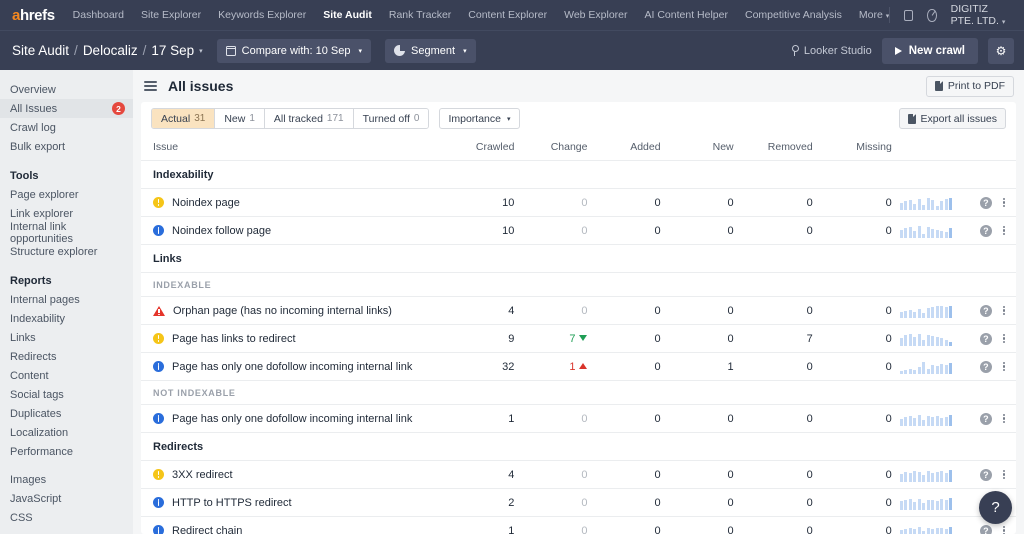 The width and height of the screenshot is (1024, 534). What do you see at coordinates (831, 51) in the screenshot?
I see `looker-studio-button: Looker Studio` at bounding box center [831, 51].